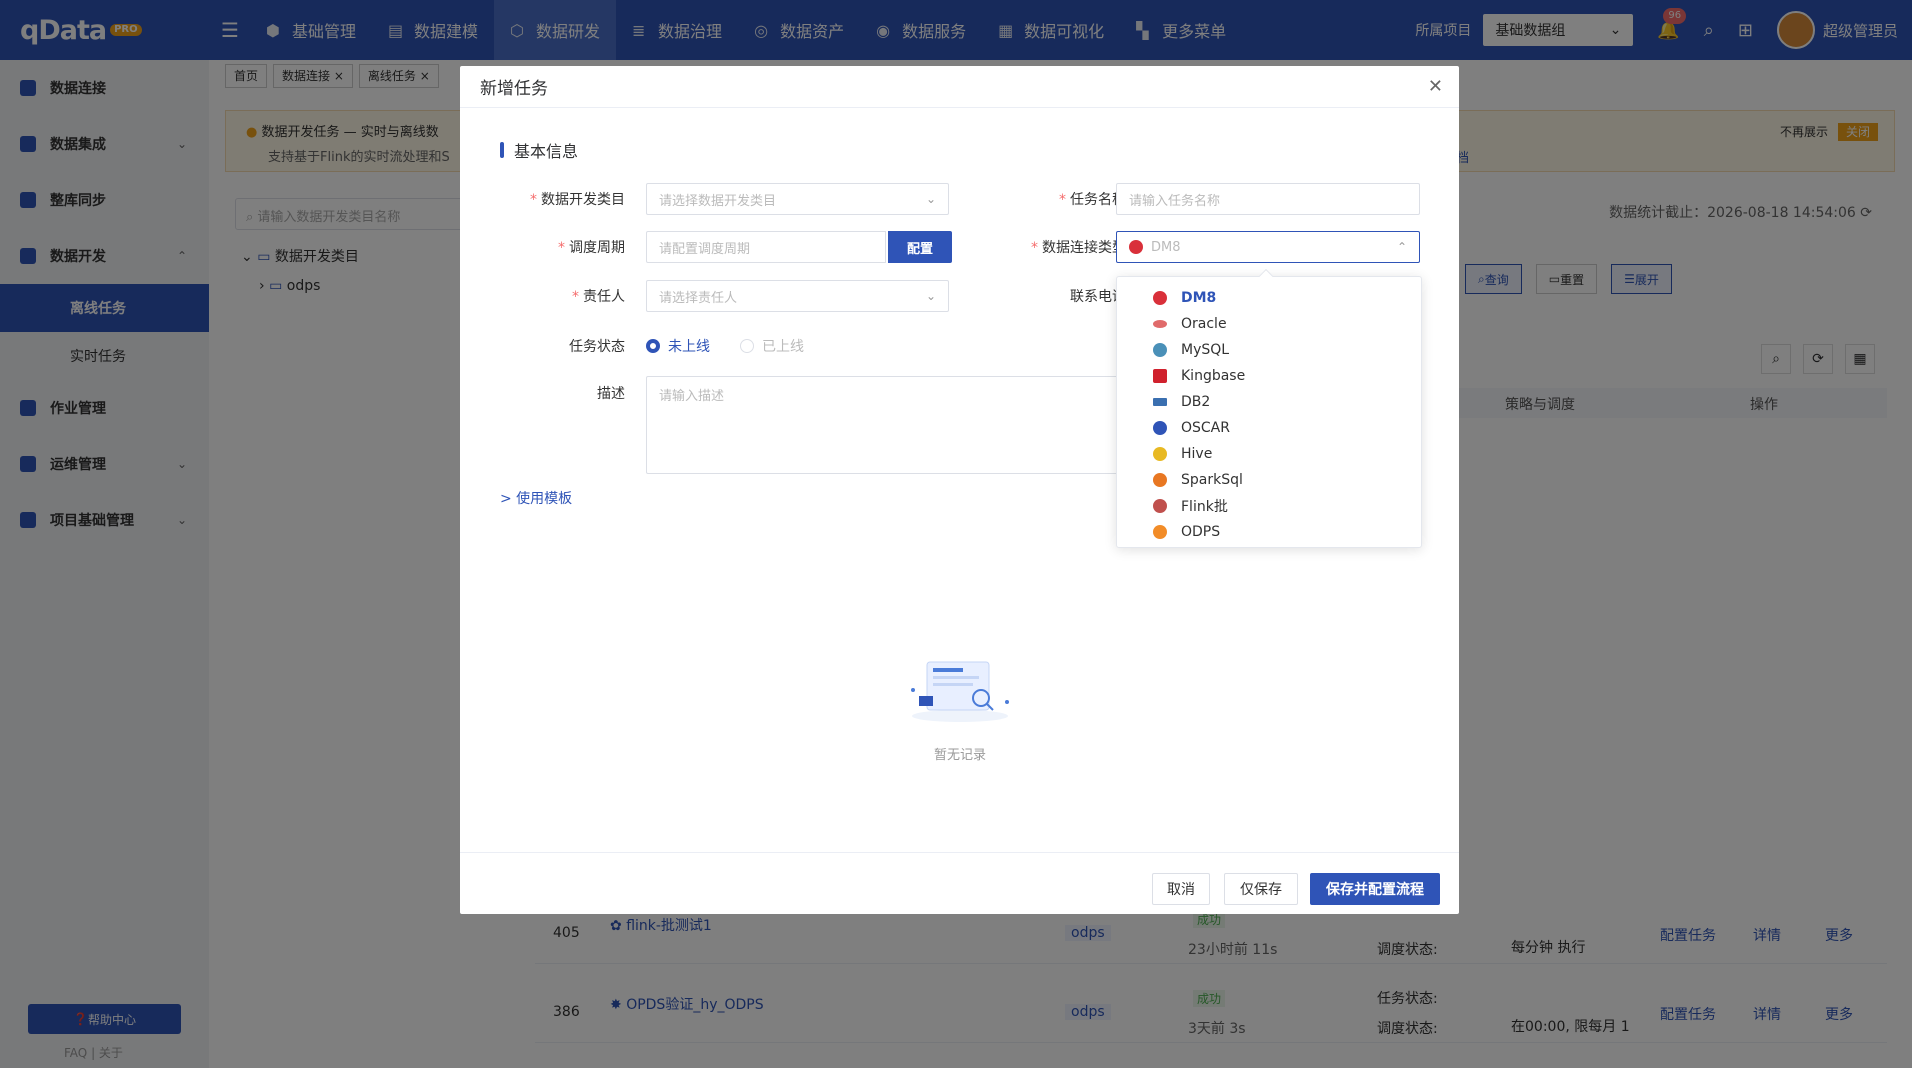 Image resolution: width=1912 pixels, height=1068 pixels. Describe the element at coordinates (1269, 480) in the screenshot. I see `option-sparksql: SparkSql` at that location.